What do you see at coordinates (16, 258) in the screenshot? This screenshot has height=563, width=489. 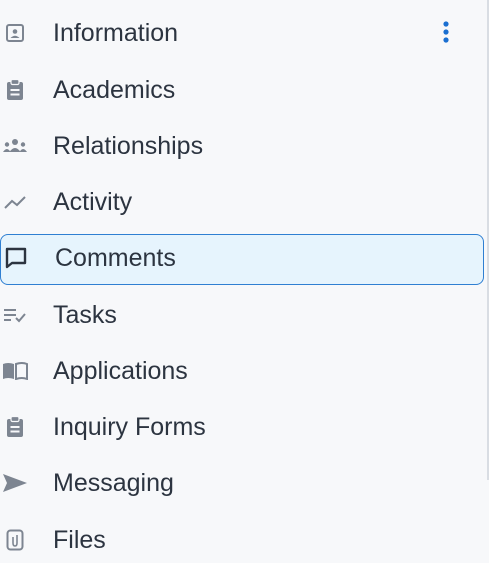 I see `comment-bubble-icon` at bounding box center [16, 258].